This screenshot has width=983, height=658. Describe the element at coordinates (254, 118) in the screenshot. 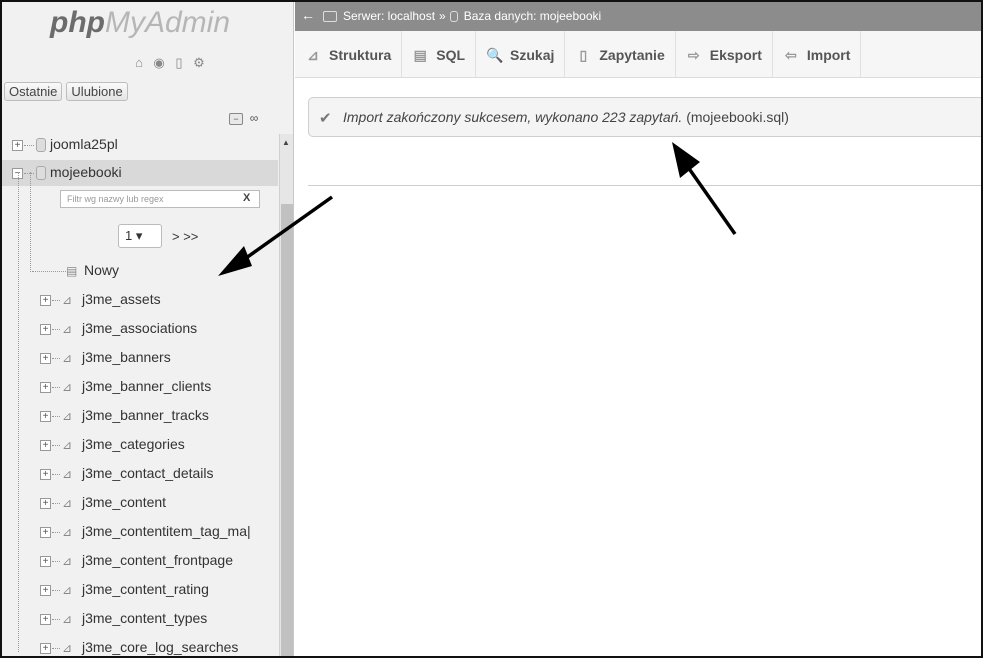

I see `link-icon: ∞` at that location.